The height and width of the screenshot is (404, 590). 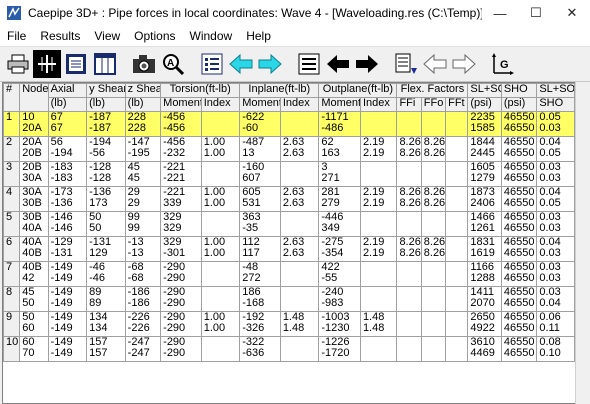 I want to click on cell-i-moment: -192 -326, so click(x=260, y=324).